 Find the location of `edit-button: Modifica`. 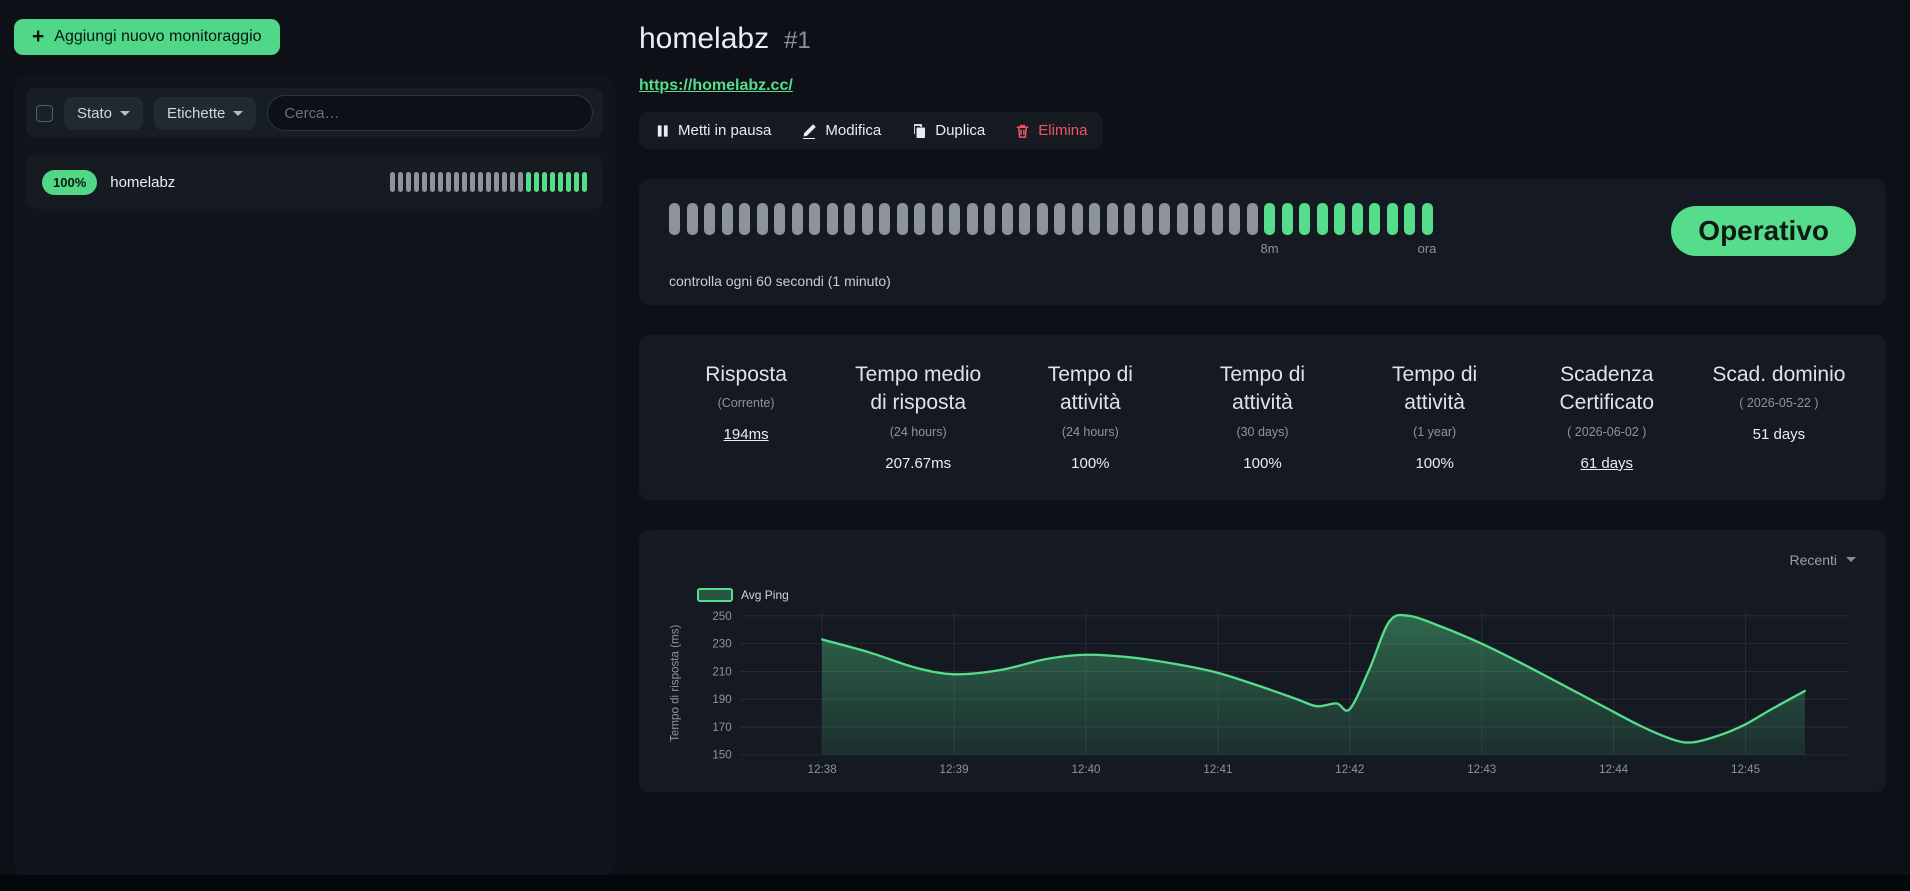

edit-button: Modifica is located at coordinates (841, 130).